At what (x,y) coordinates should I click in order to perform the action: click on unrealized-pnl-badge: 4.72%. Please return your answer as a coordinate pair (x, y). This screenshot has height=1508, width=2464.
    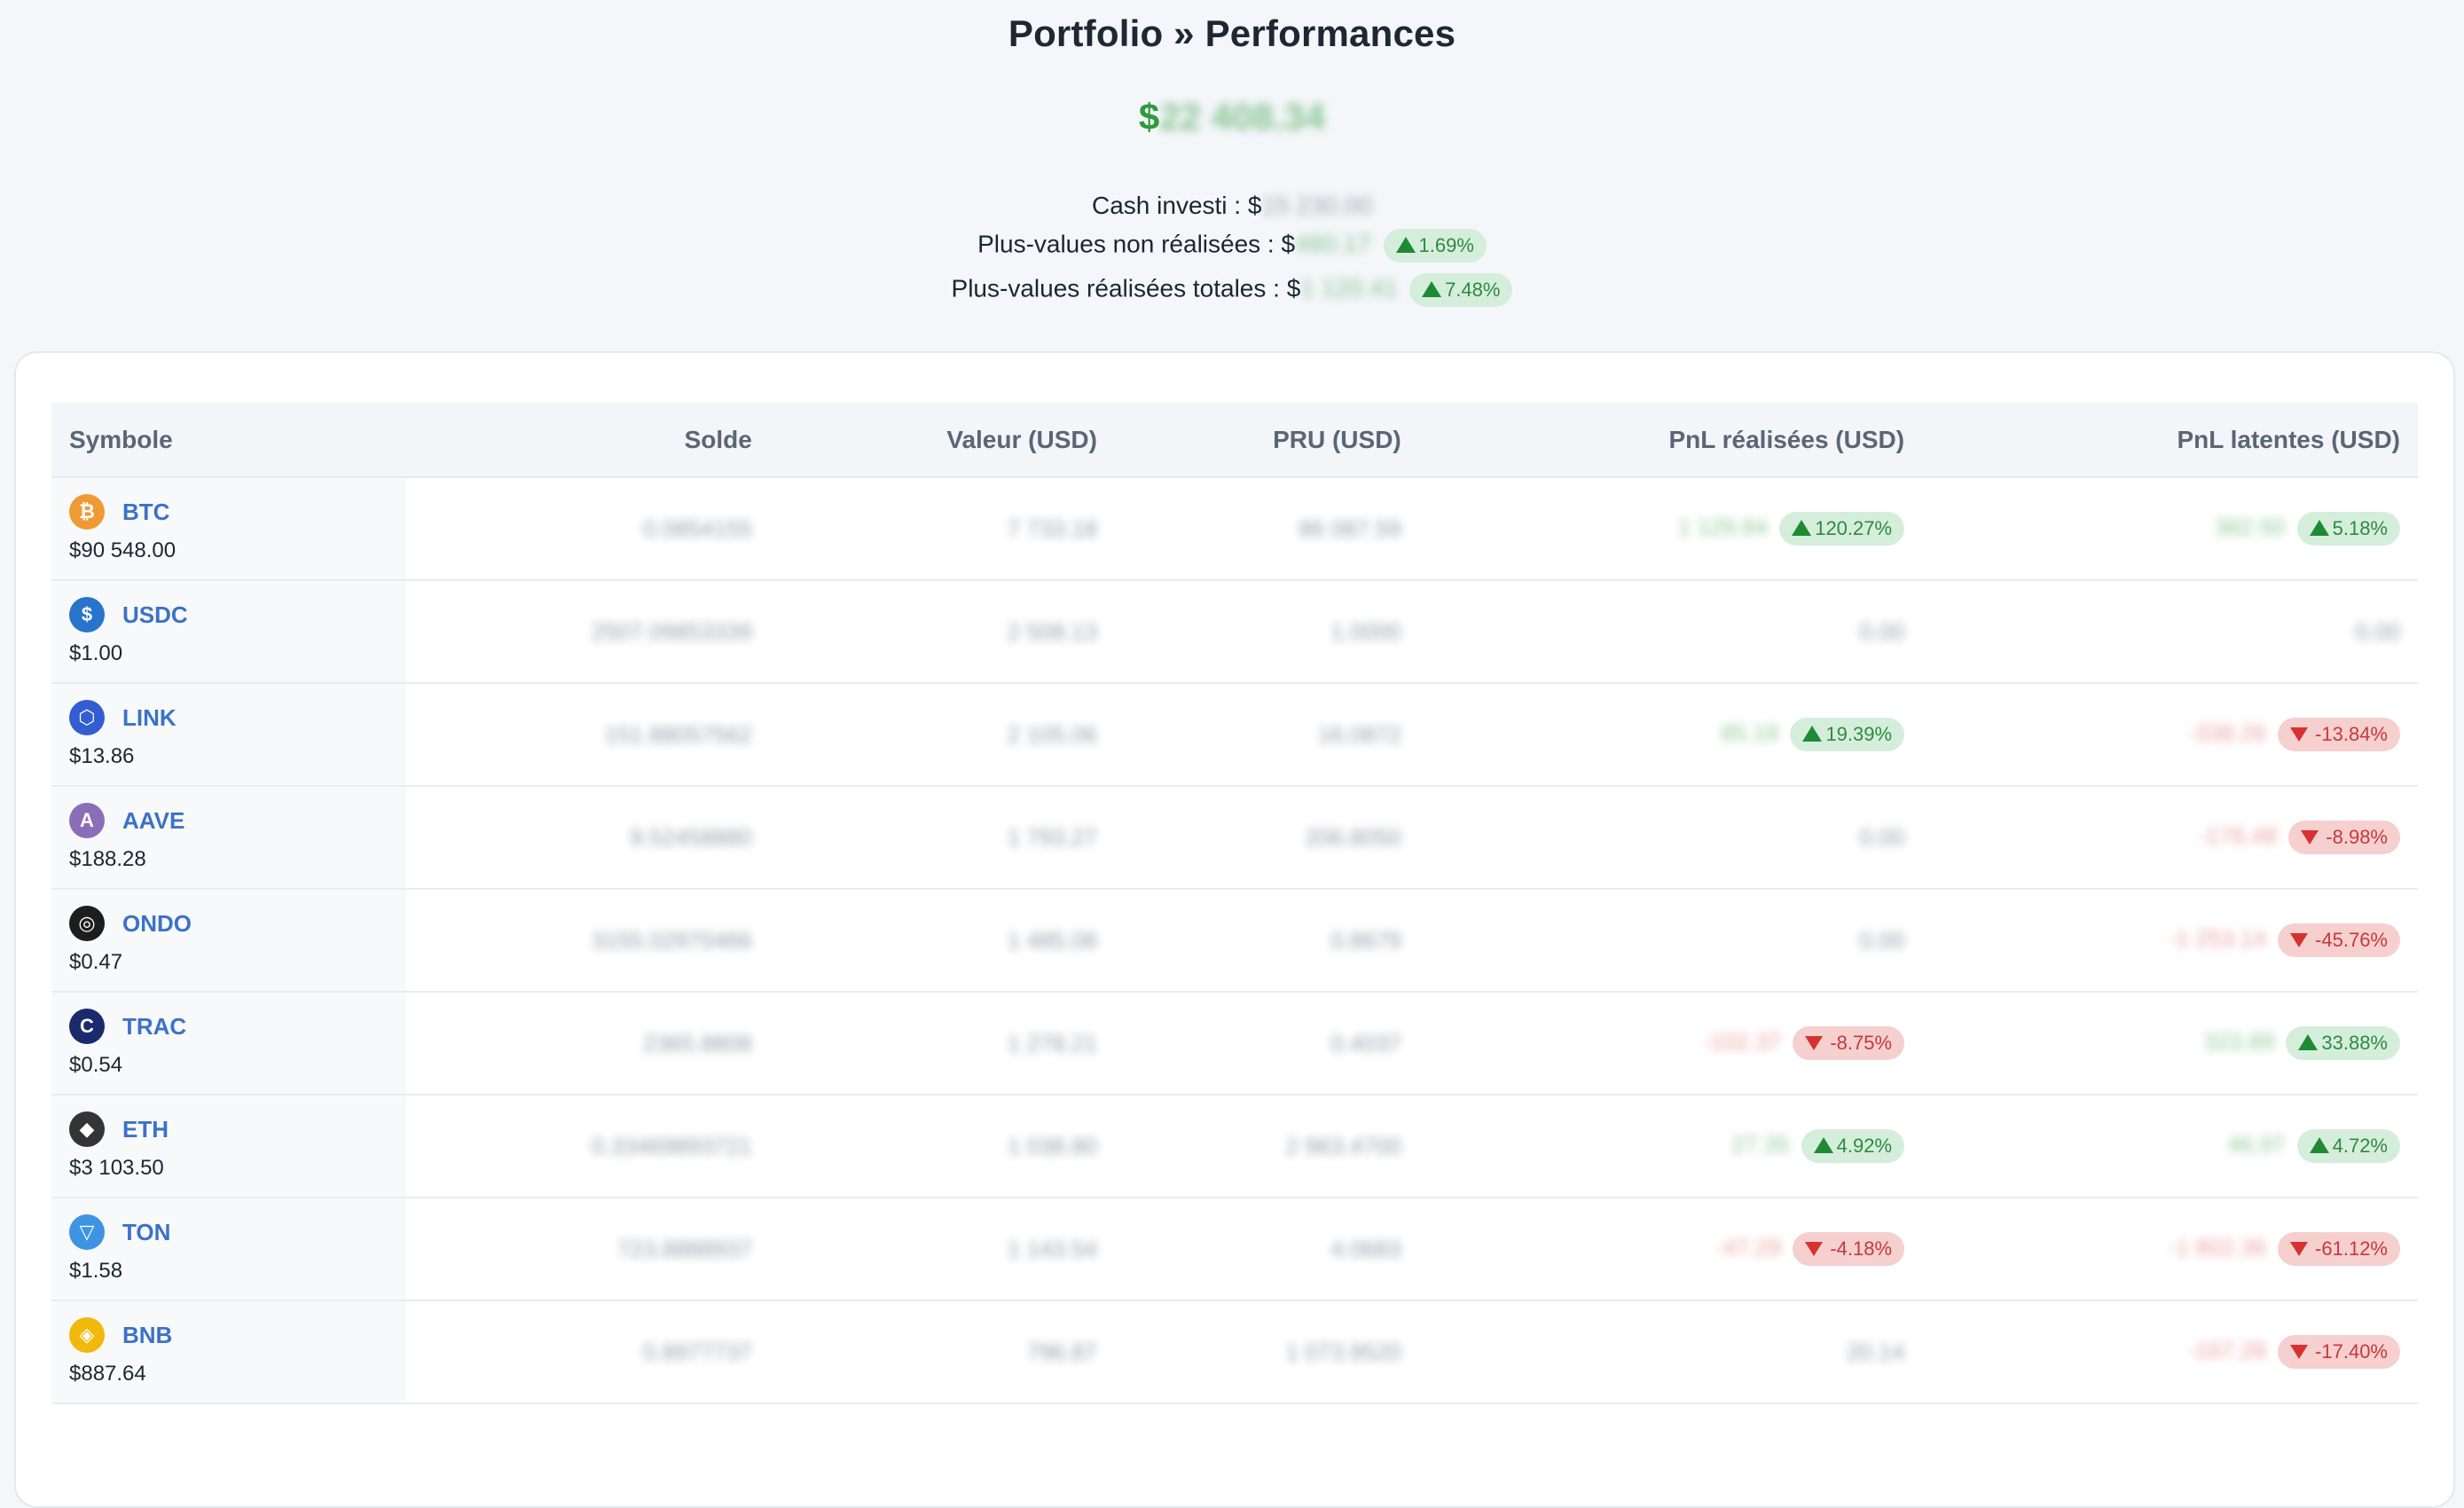
    Looking at the image, I should click on (2348, 1146).